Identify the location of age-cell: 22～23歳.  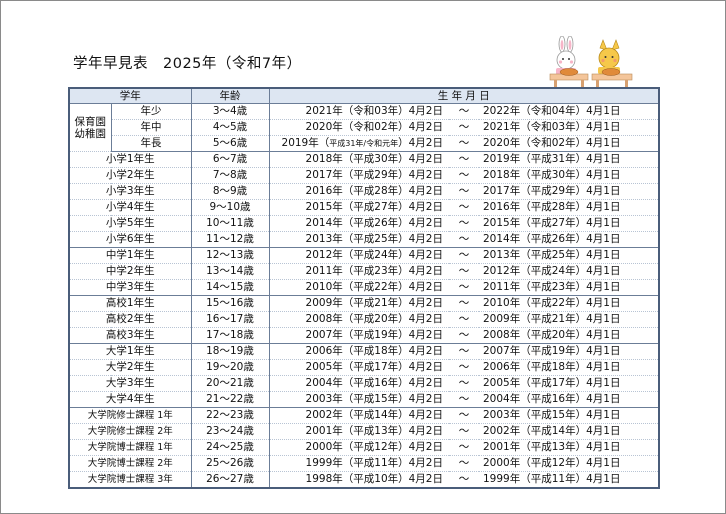
(229, 415).